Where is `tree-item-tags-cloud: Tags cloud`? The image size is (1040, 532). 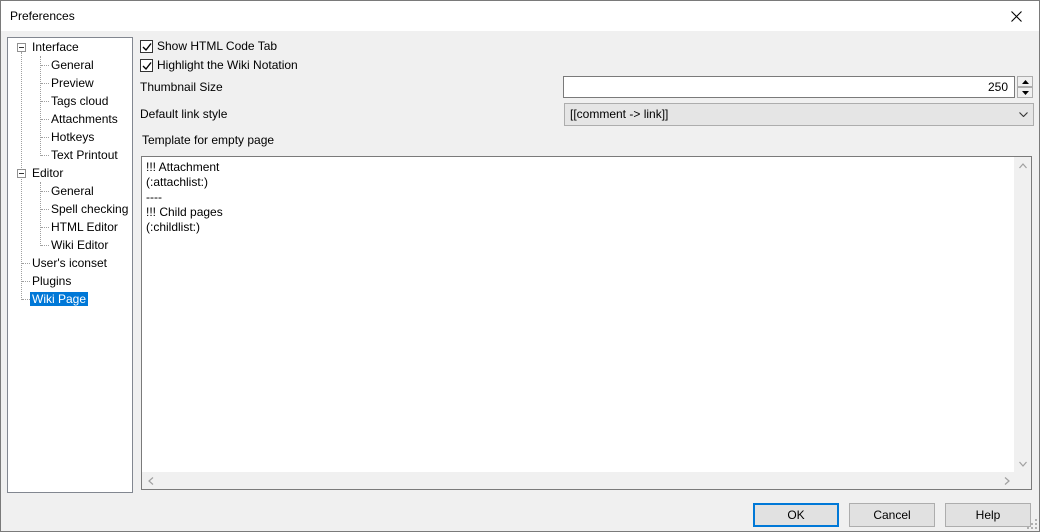 tree-item-tags-cloud: Tags cloud is located at coordinates (79, 101).